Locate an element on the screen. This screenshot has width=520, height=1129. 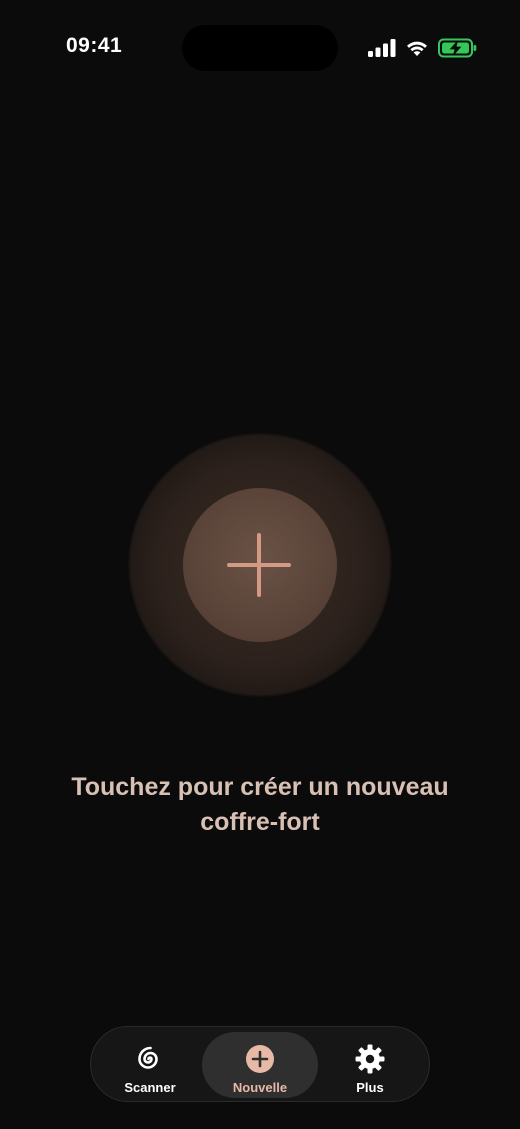
gear-icon is located at coordinates (370, 1059).